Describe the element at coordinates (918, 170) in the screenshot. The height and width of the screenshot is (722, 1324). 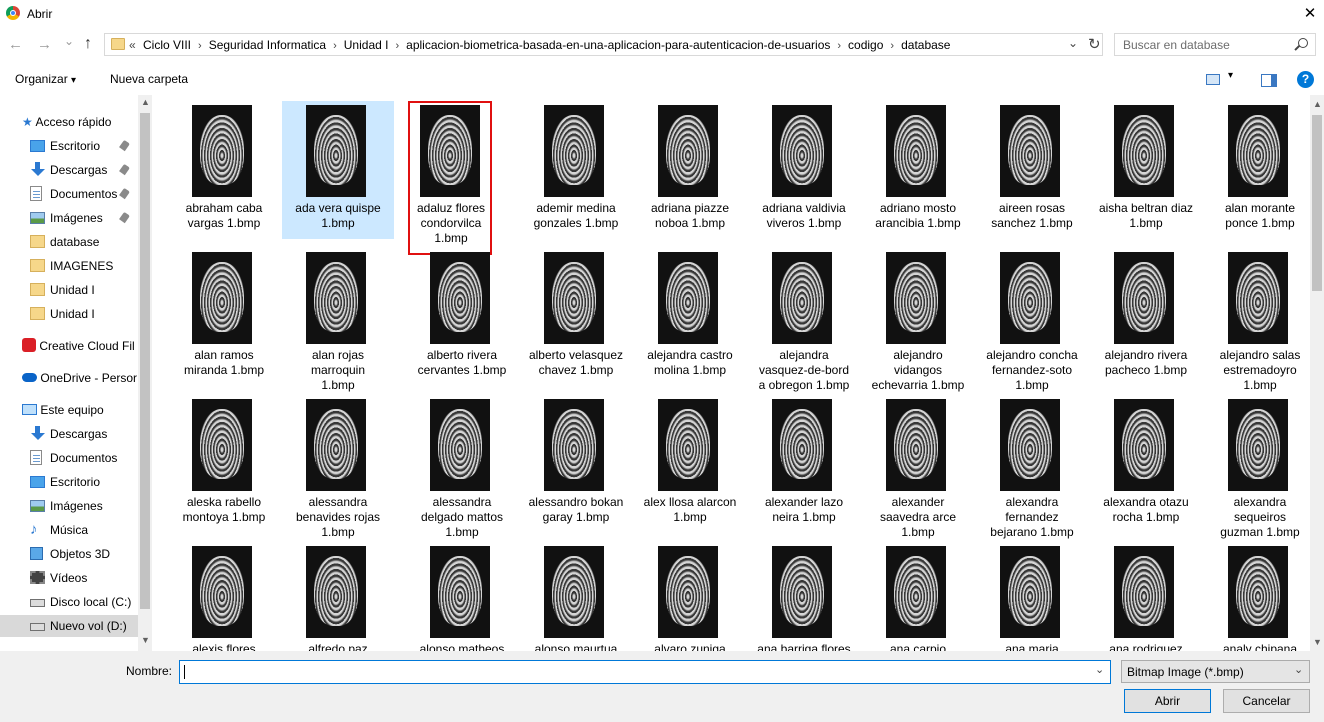
I see `file-tile: adriano mosto arancibia 1.bmp` at that location.